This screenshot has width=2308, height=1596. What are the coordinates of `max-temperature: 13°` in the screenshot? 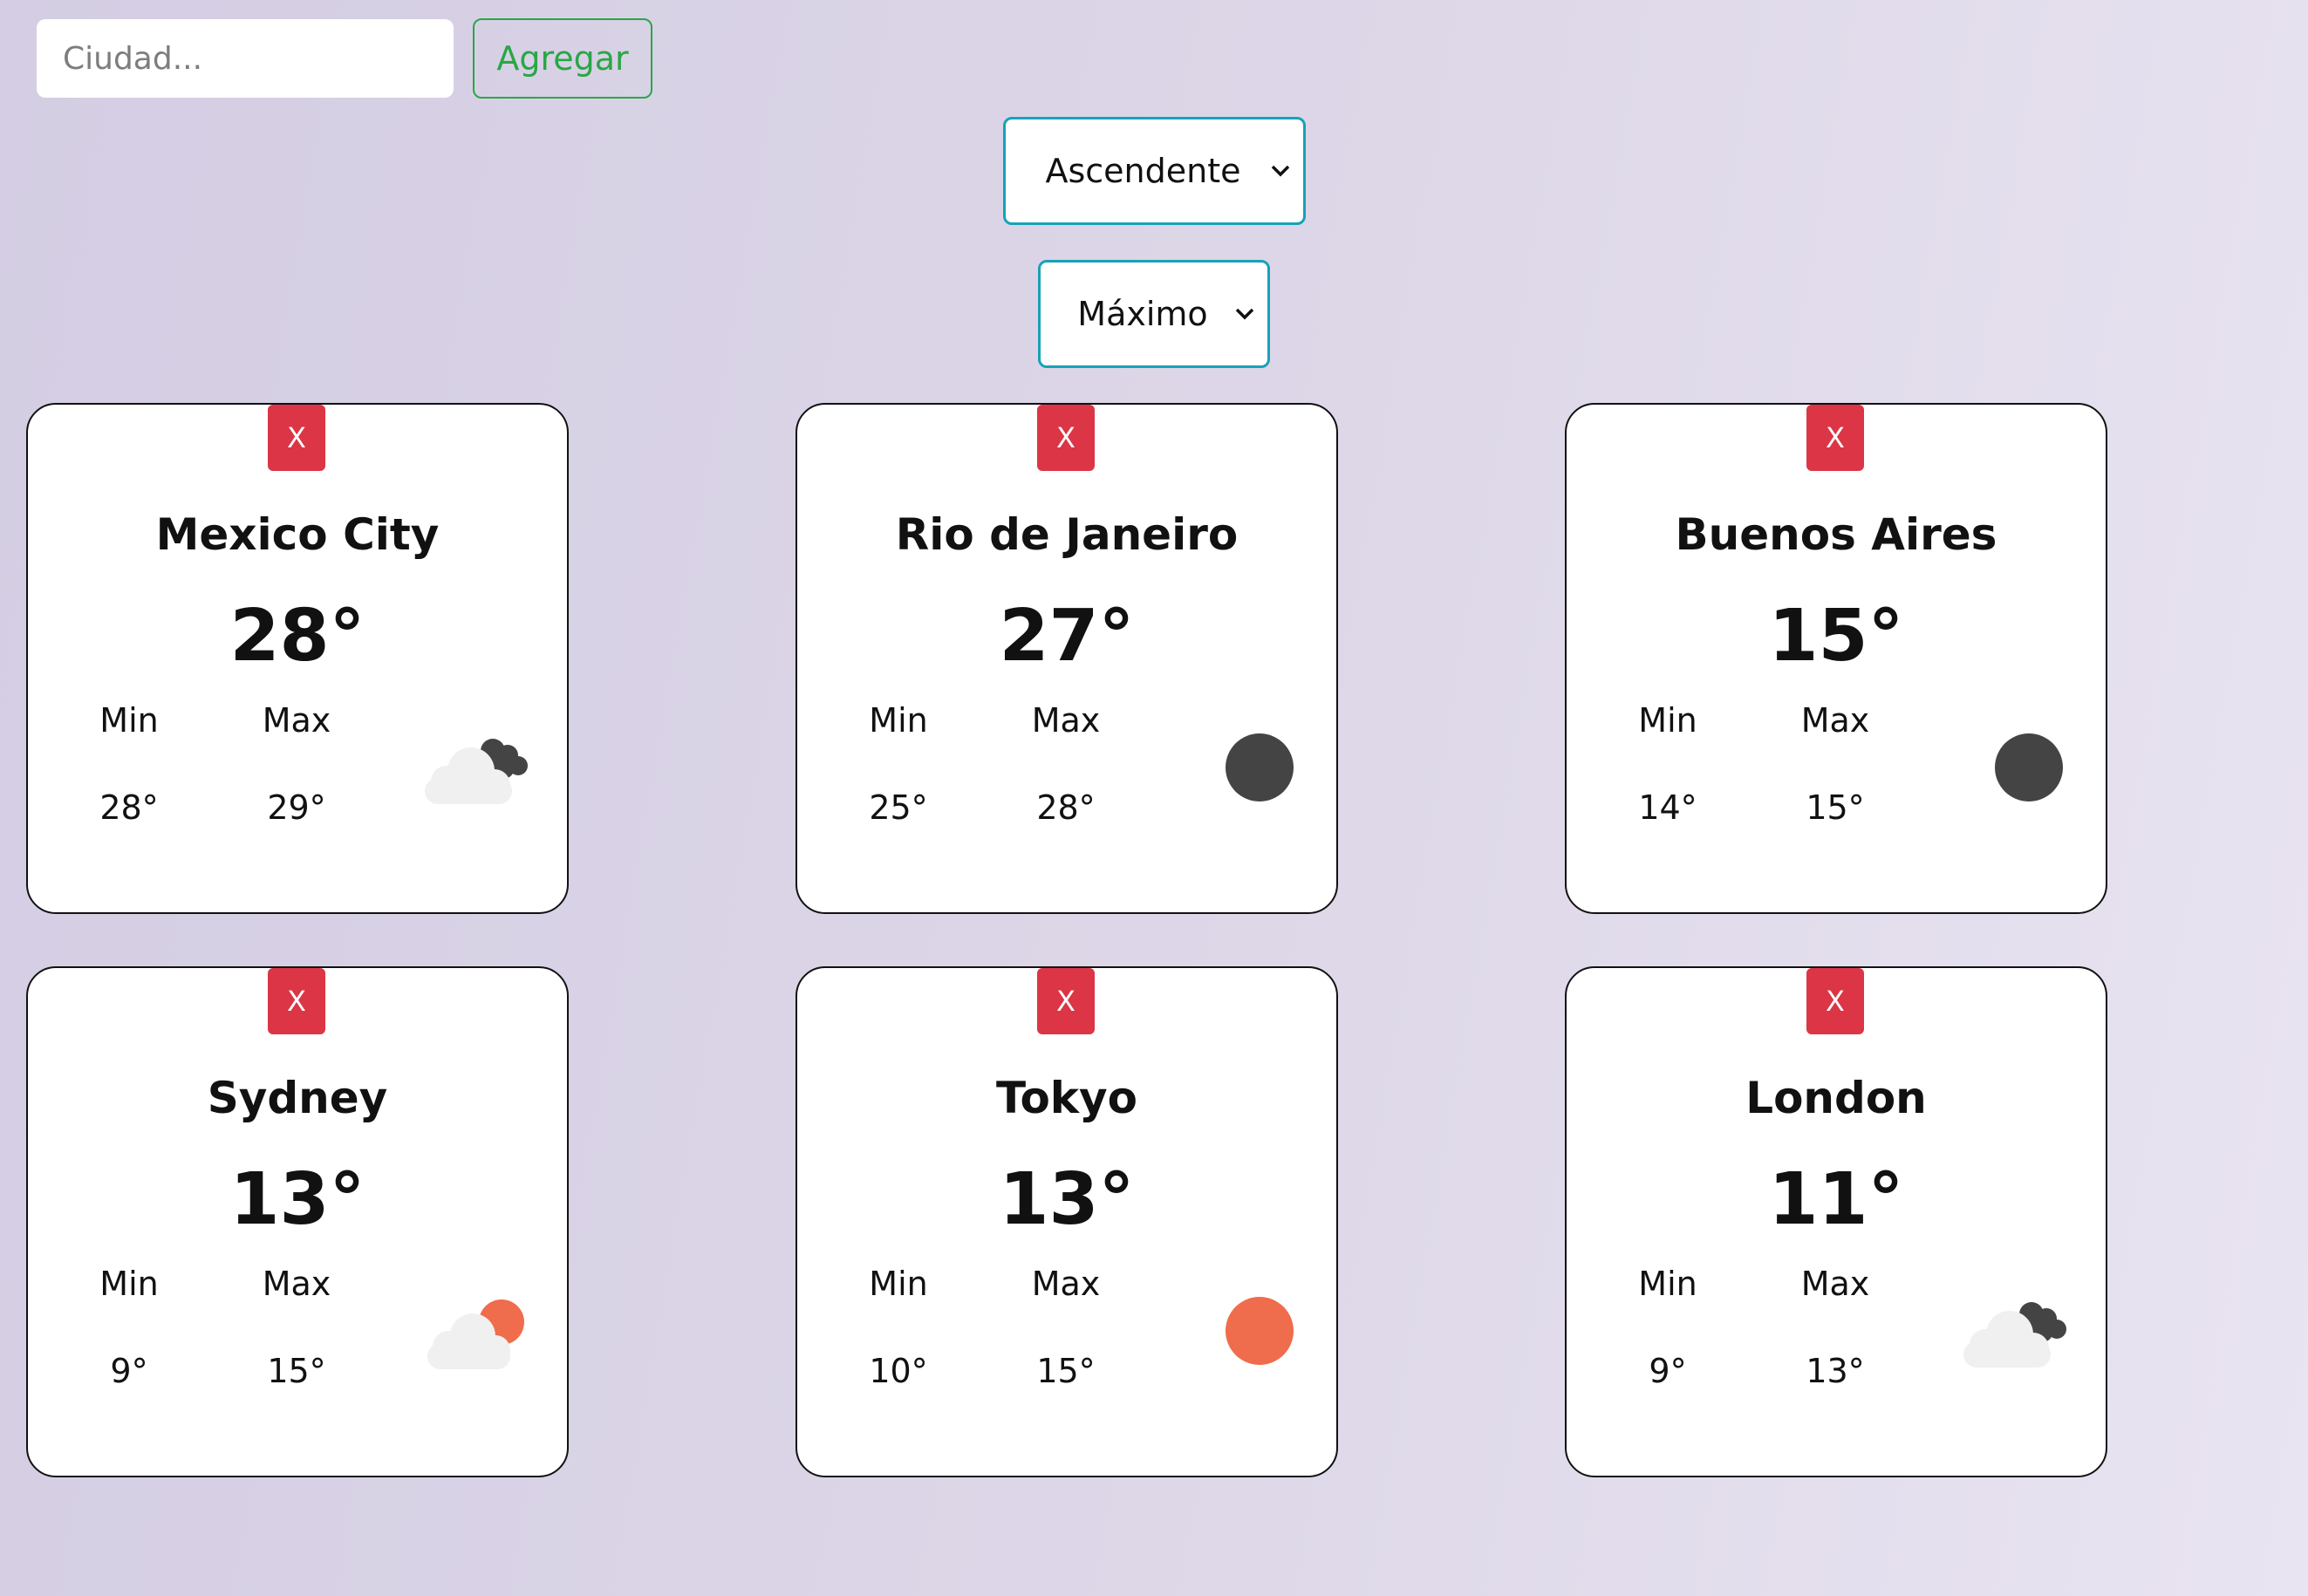 It's located at (1836, 1371).